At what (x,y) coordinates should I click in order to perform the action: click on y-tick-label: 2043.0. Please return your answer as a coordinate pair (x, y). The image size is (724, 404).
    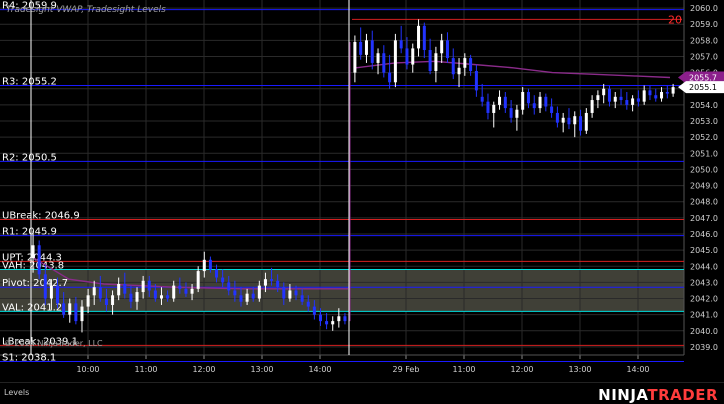
    Looking at the image, I should click on (704, 282).